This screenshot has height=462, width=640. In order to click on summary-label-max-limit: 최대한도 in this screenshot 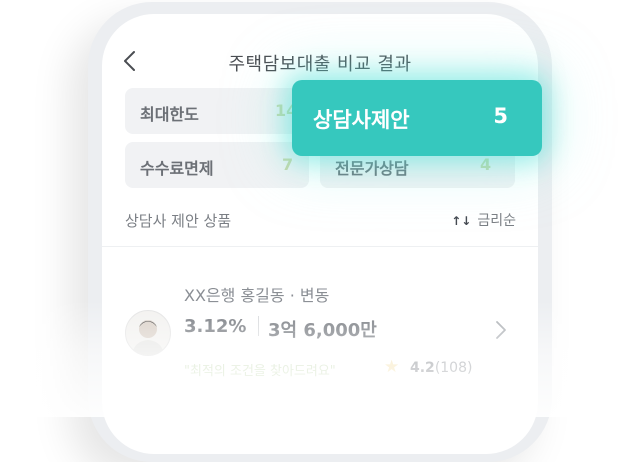, I will do `click(169, 114)`.